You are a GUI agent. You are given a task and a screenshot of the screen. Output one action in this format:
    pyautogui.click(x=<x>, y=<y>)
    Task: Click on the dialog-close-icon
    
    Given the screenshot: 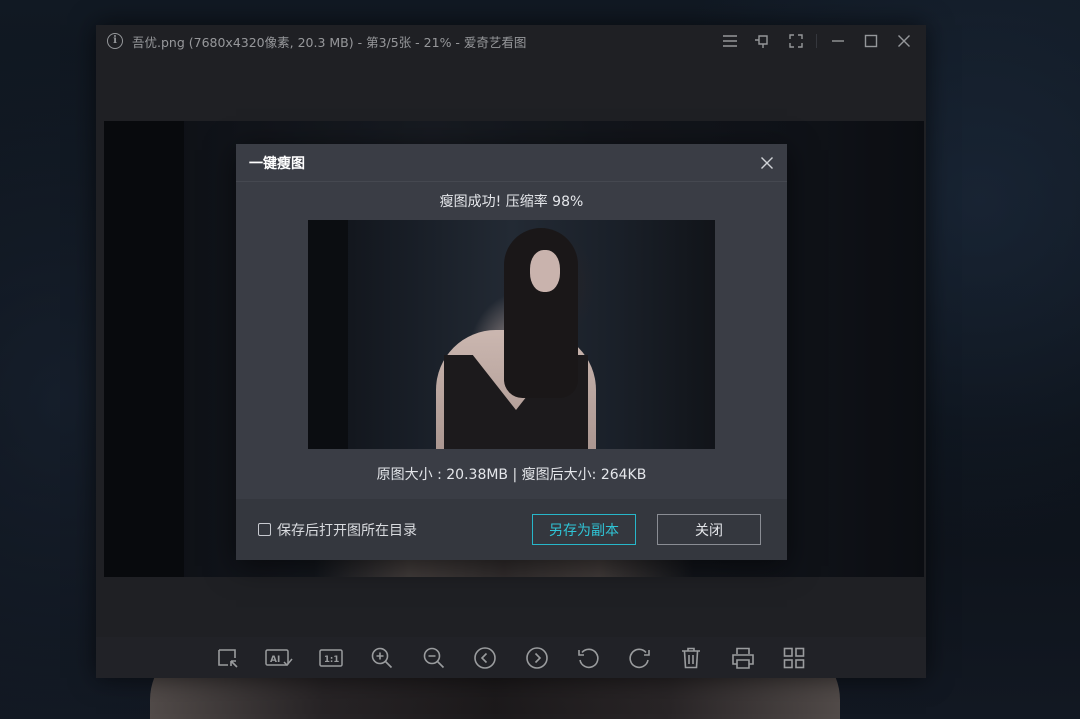 What is the action you would take?
    pyautogui.click(x=767, y=163)
    